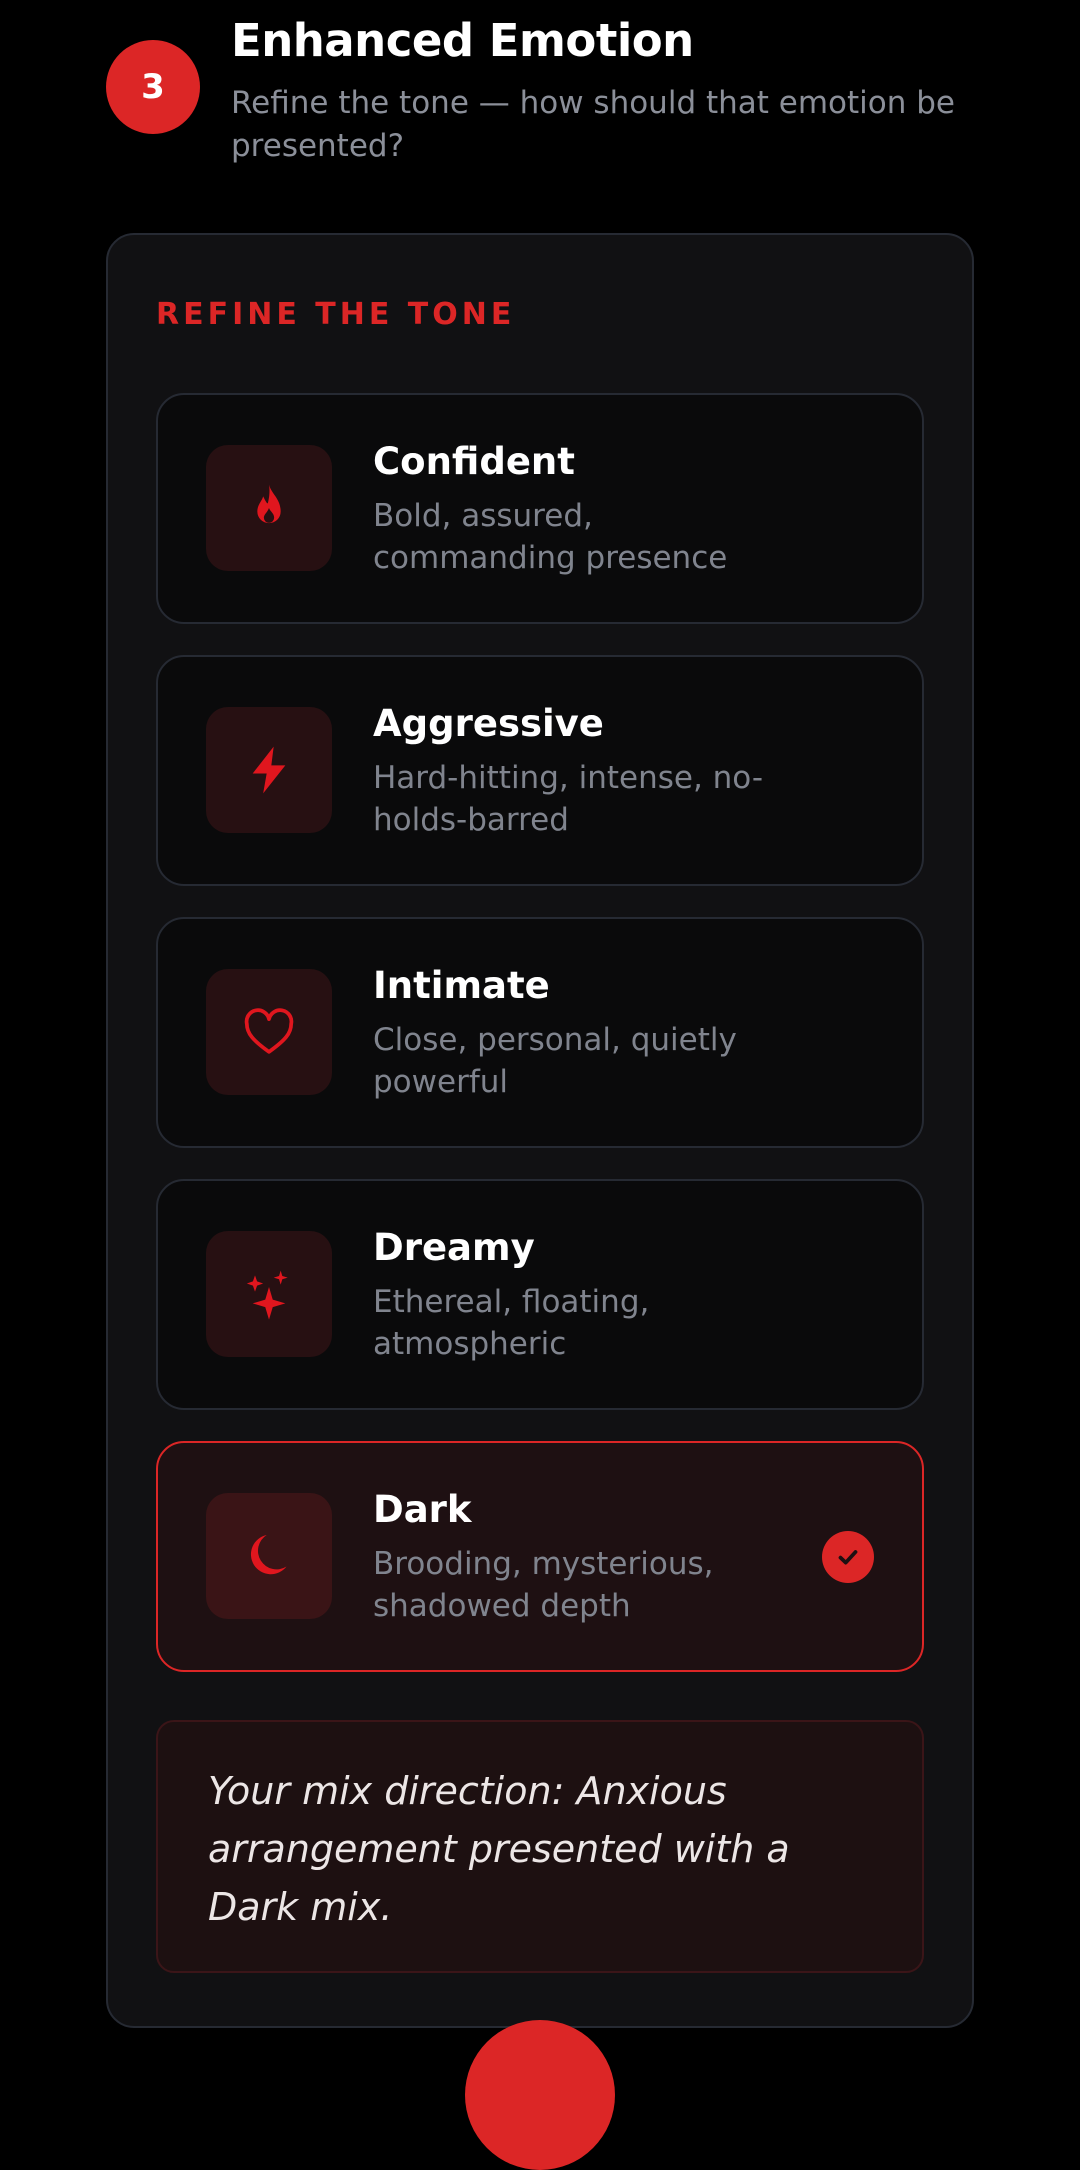  What do you see at coordinates (568, 799) in the screenshot?
I see `option-description: Hard-hitting, intense, no-holds-barred` at bounding box center [568, 799].